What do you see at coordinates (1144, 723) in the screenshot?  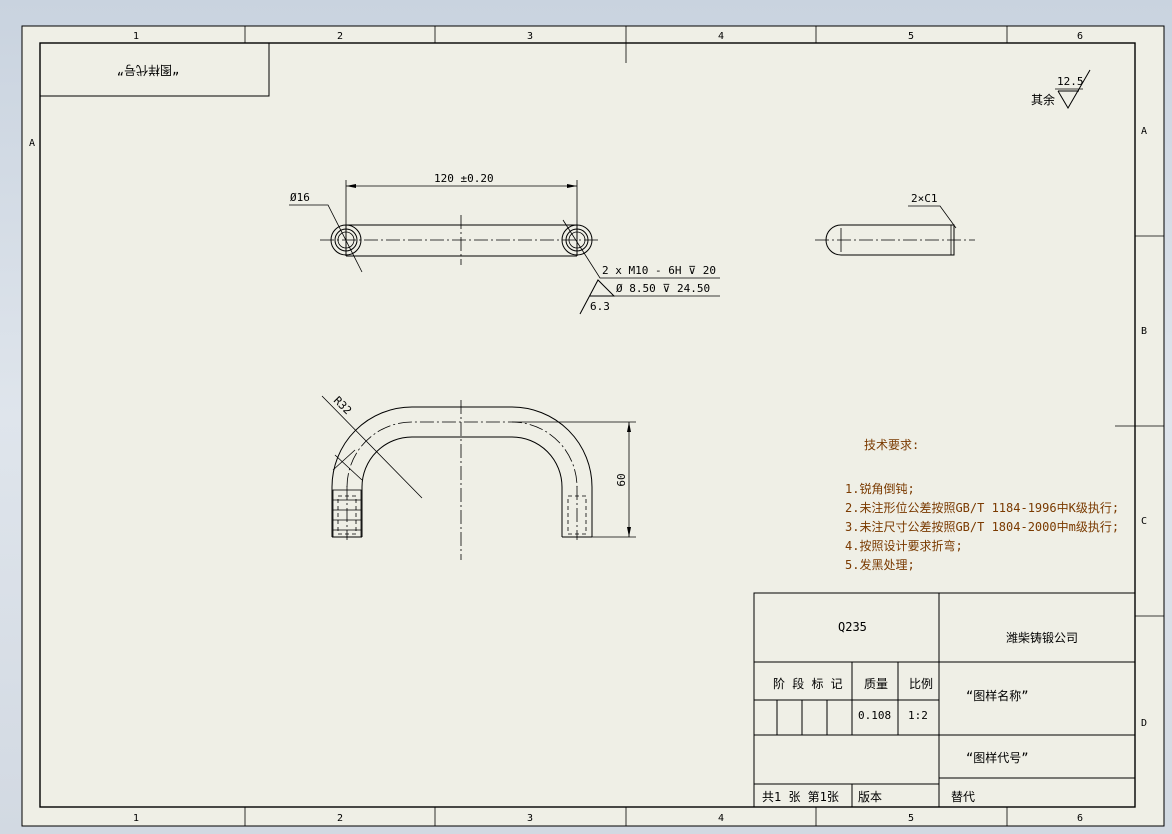 I see `zone-right-d: D` at bounding box center [1144, 723].